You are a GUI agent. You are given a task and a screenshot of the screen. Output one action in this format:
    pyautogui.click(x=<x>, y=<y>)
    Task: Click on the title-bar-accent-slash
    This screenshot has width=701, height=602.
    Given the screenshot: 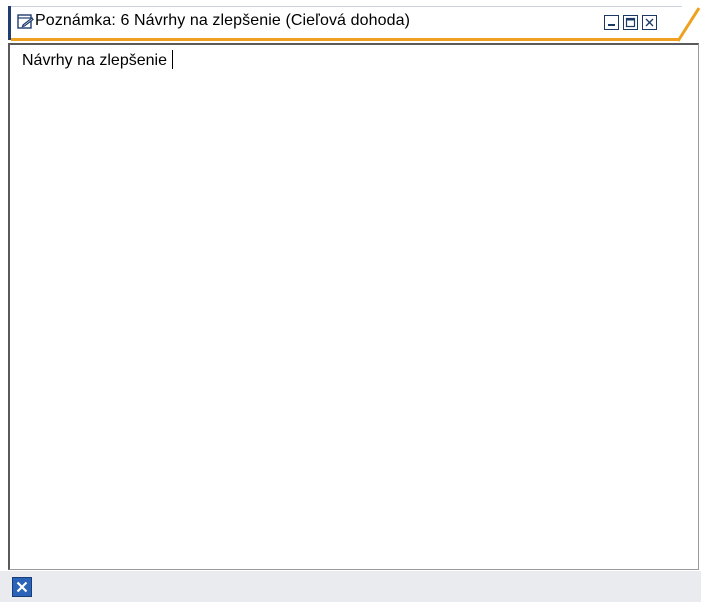 What is the action you would take?
    pyautogui.click(x=688, y=24)
    